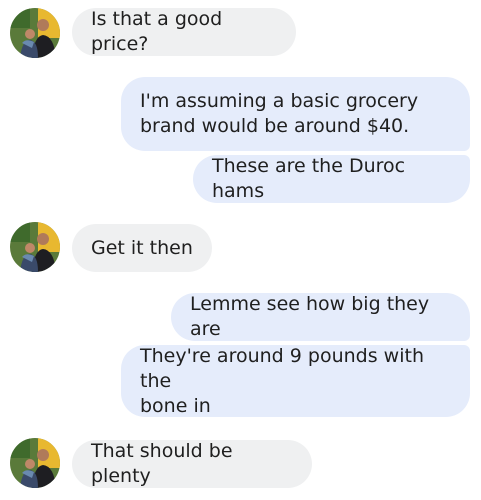 The image size is (481, 500). Describe the element at coordinates (192, 464) in the screenshot. I see `message-bubble-incoming: That should be plenty` at that location.